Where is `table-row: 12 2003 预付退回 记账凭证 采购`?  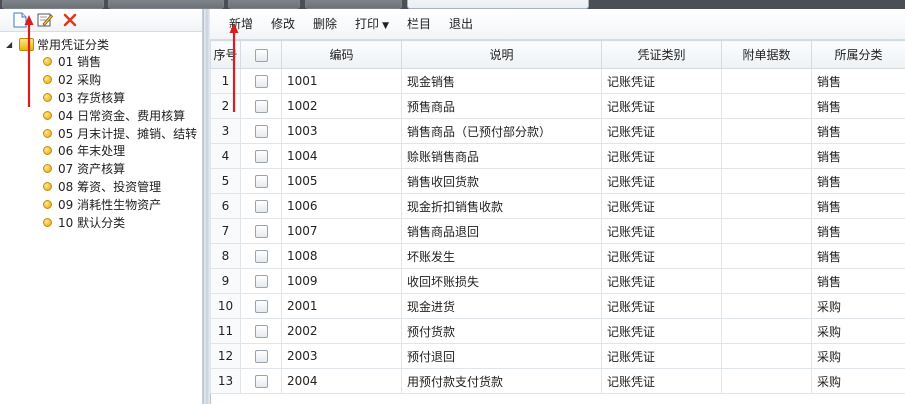
table-row: 12 2003 预付退回 记账凭证 采购 is located at coordinates (557, 356).